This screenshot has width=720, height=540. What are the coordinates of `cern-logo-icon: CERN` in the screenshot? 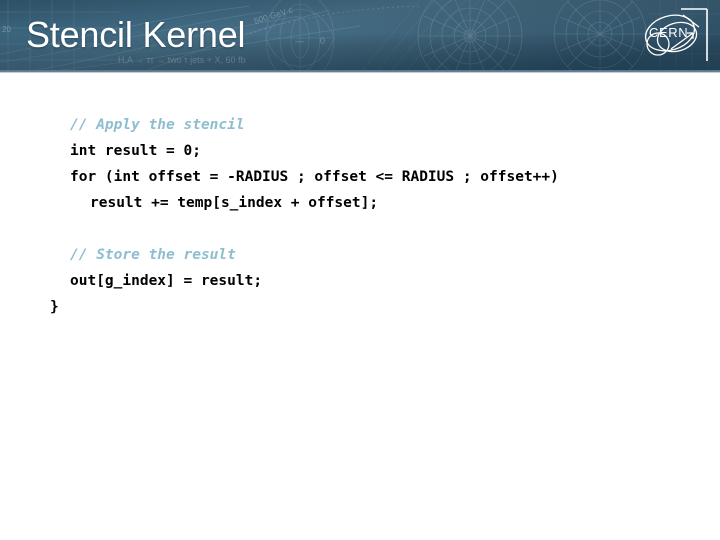 It's located at (676, 34).